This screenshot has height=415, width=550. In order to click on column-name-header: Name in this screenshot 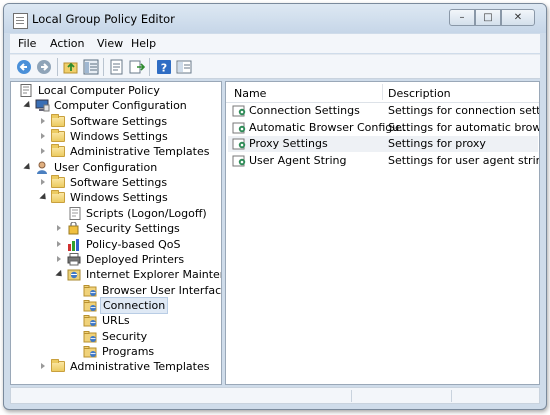, I will do `click(250, 93)`.